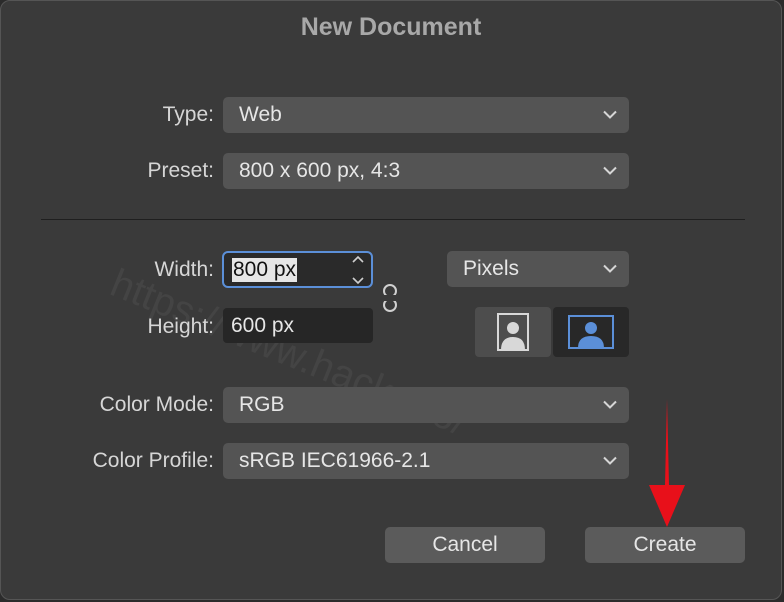 This screenshot has height=602, width=784. Describe the element at coordinates (538, 269) in the screenshot. I see `units-dropdown: Pixels` at that location.